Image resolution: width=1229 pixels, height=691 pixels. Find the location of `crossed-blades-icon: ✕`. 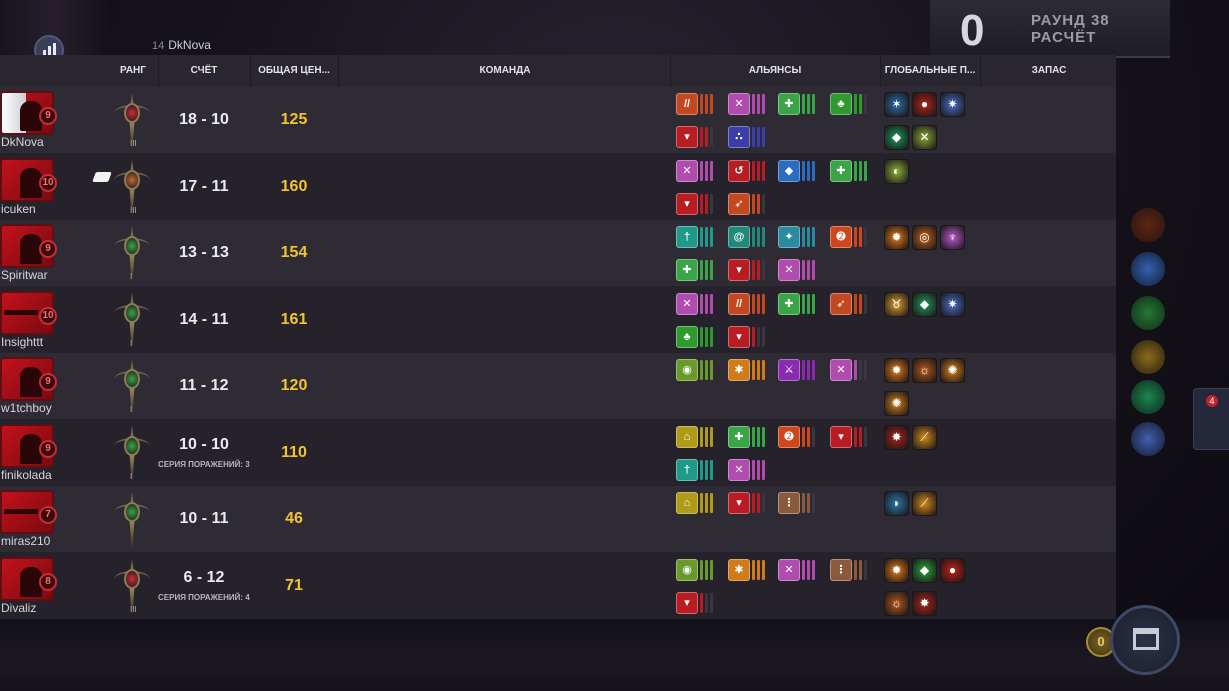

crossed-blades-icon: ✕ is located at coordinates (739, 469).